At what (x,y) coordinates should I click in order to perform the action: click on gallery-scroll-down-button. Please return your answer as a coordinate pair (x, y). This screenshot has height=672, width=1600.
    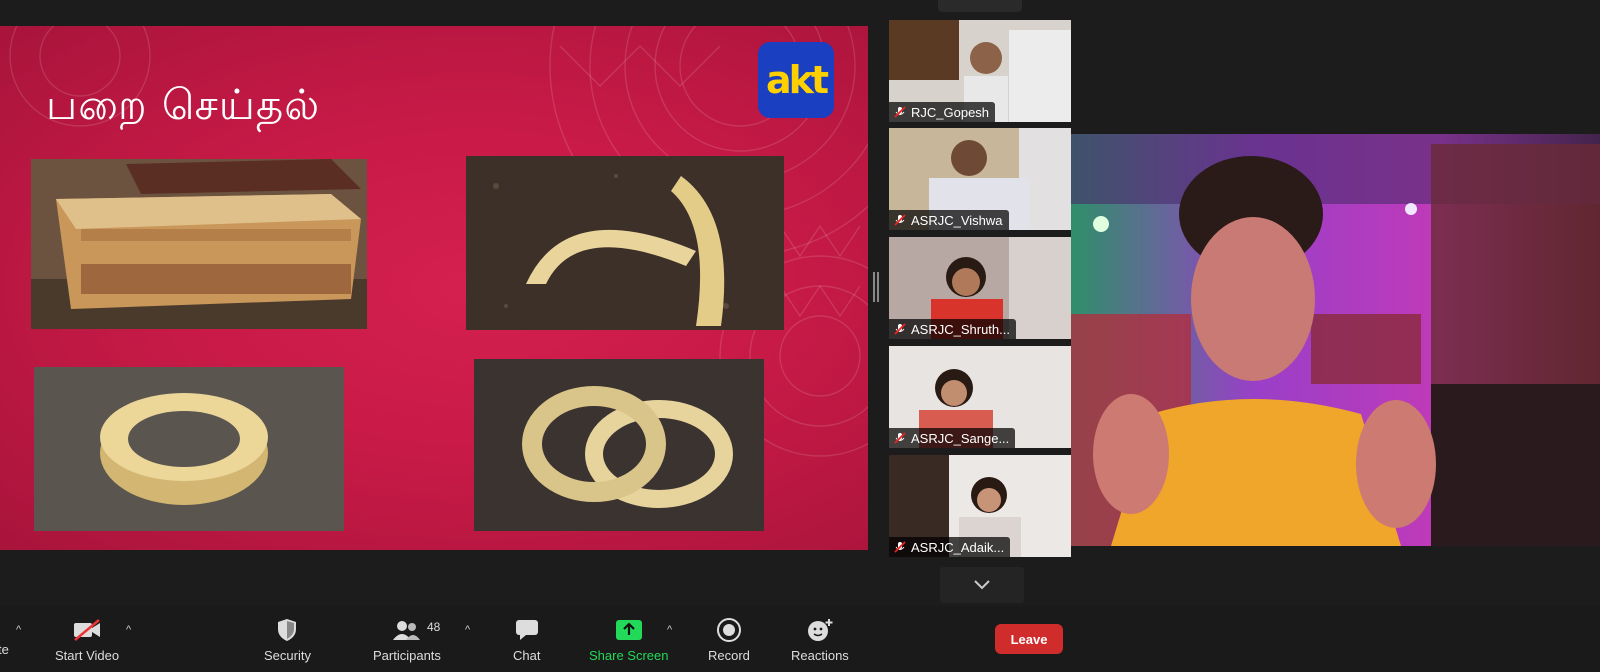
    Looking at the image, I should click on (982, 585).